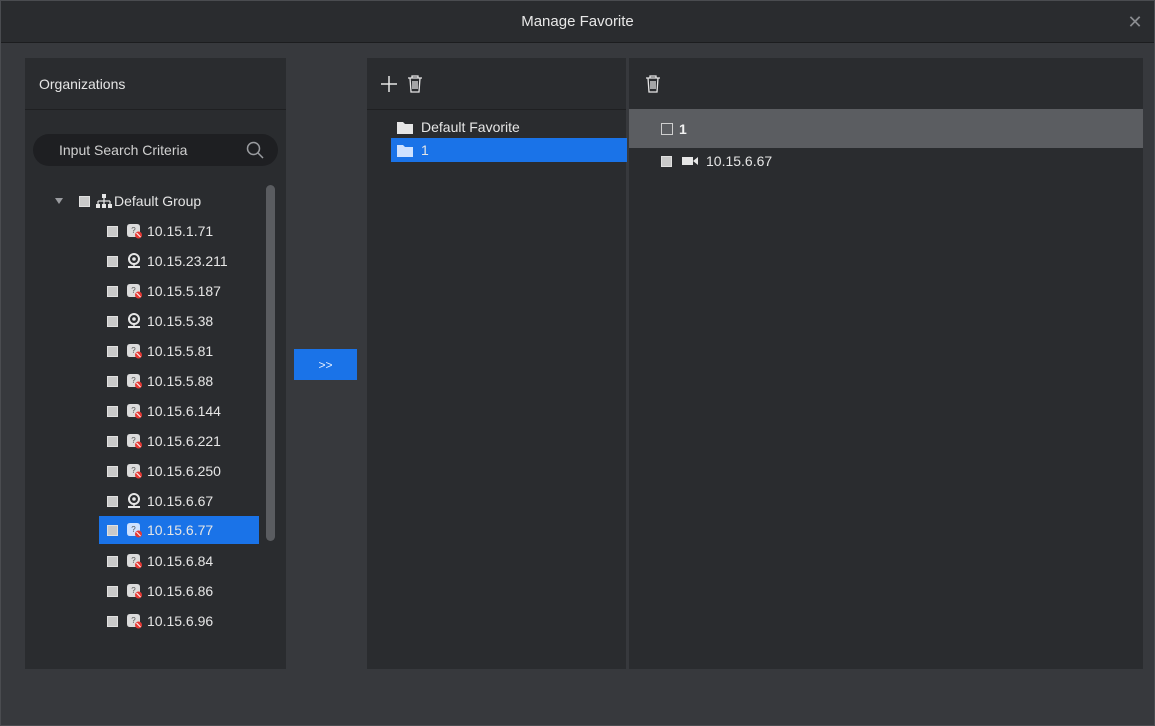 The width and height of the screenshot is (1155, 726). What do you see at coordinates (1135, 22) in the screenshot?
I see `close-icon: ✕` at bounding box center [1135, 22].